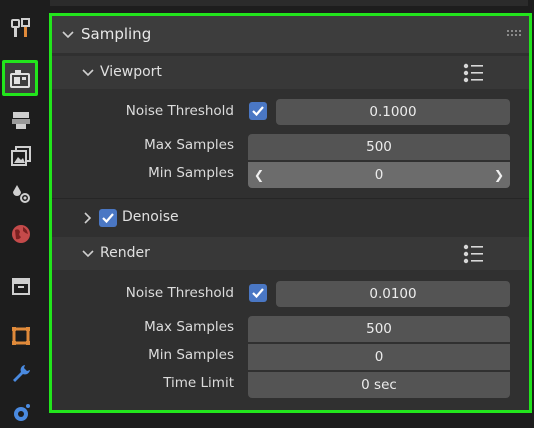 This screenshot has width=534, height=428. What do you see at coordinates (514, 33) in the screenshot?
I see `drag-grip-icon` at bounding box center [514, 33].